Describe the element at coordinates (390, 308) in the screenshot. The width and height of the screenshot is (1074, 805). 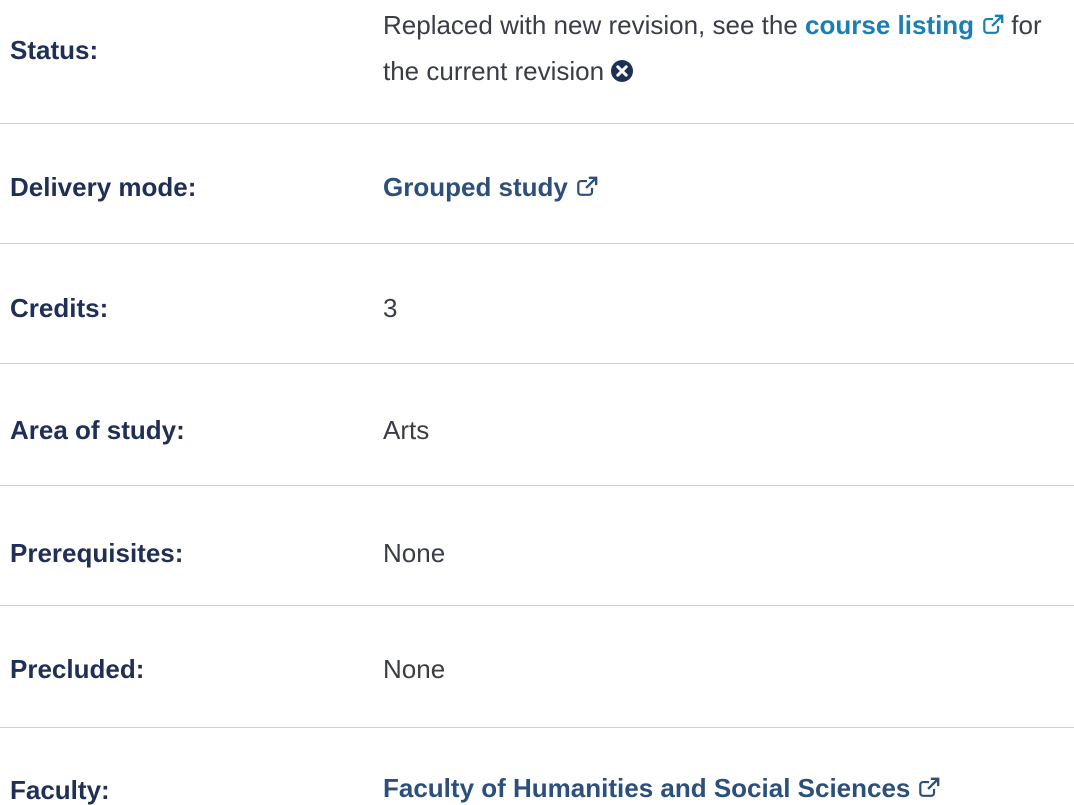
I see `credits-value: 3` at that location.